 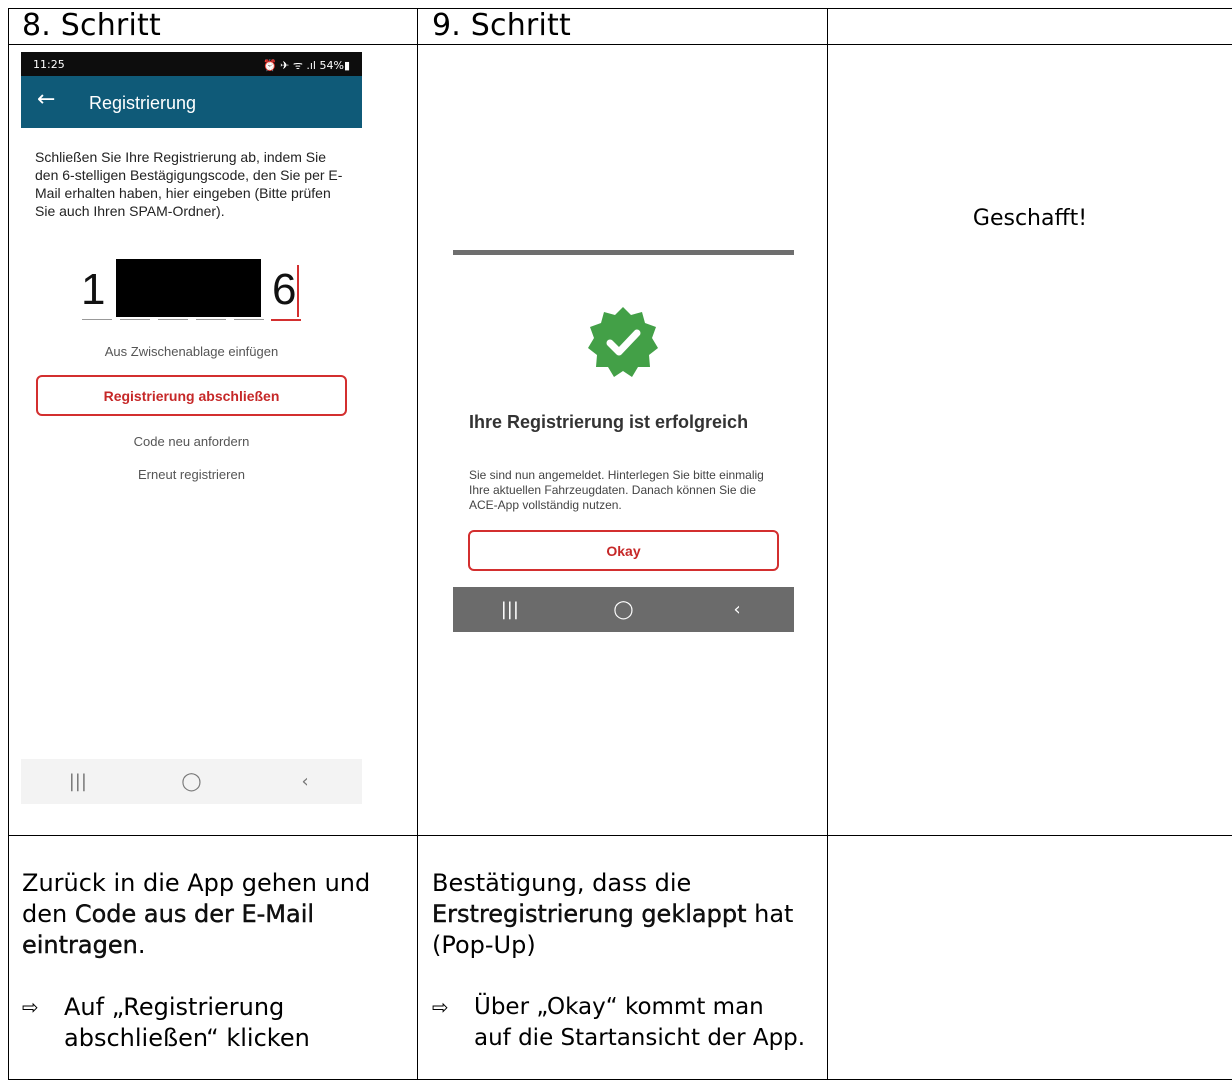 What do you see at coordinates (187, 1038) in the screenshot?
I see `step8-bullet-line2: abschließen“ klicken` at bounding box center [187, 1038].